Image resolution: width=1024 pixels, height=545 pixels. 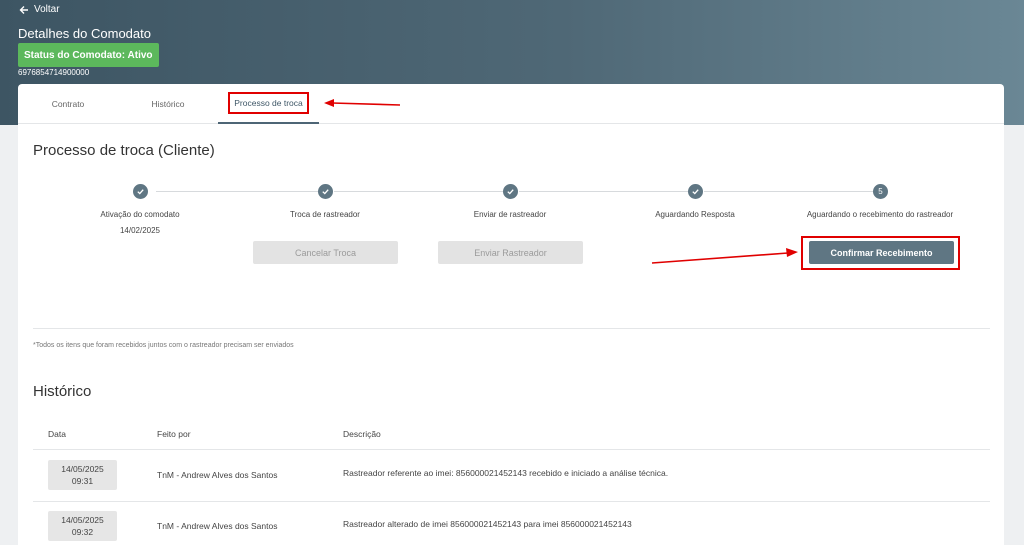 I want to click on step-3-label: Enviar de rastreador, so click(x=510, y=214).